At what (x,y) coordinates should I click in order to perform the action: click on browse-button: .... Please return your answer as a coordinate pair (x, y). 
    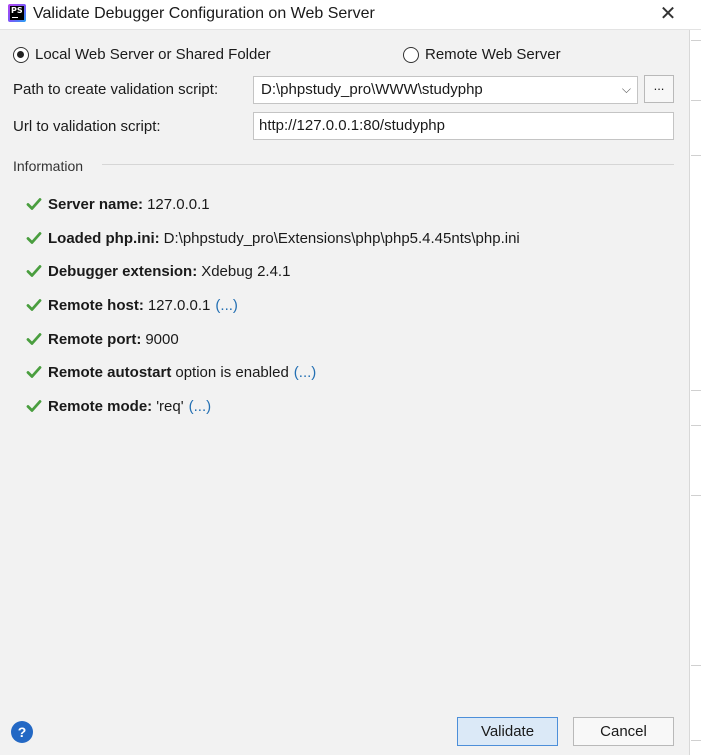
    Looking at the image, I should click on (659, 89).